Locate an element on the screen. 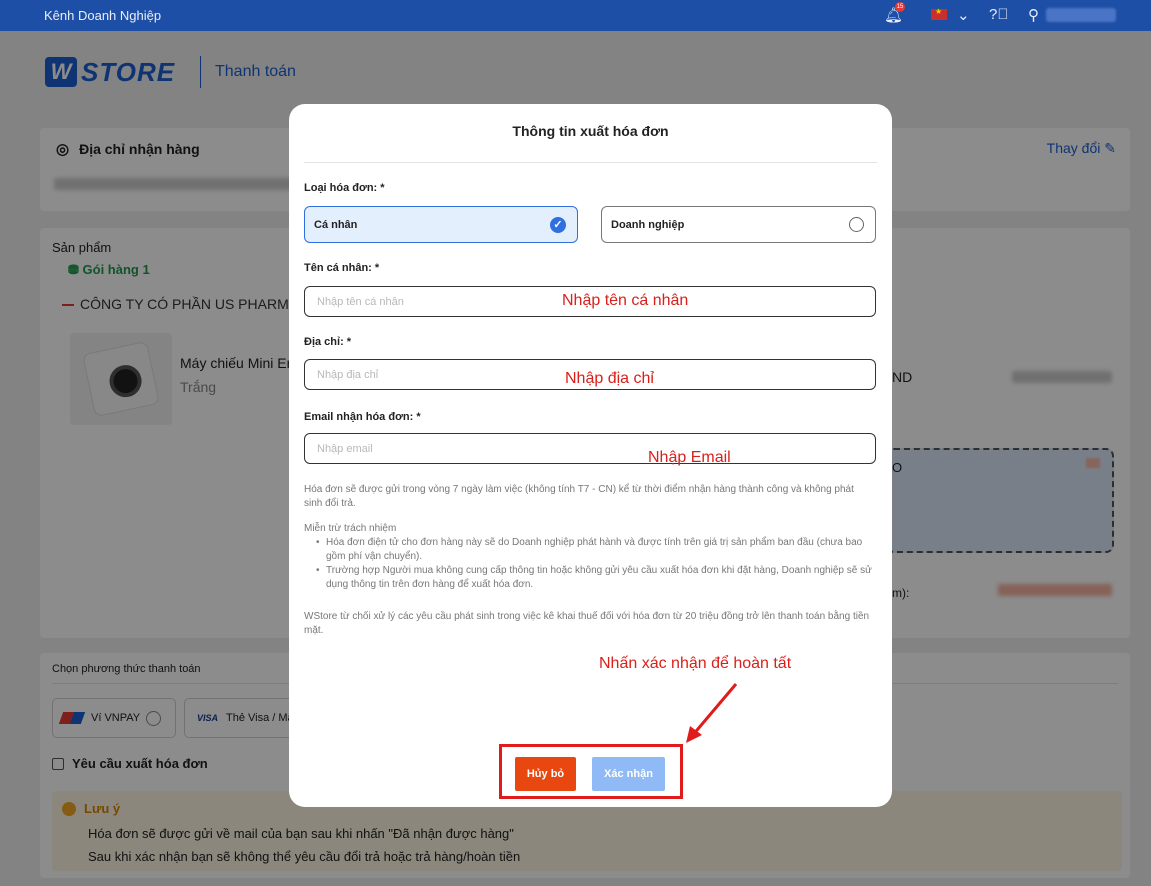  email-input is located at coordinates (590, 448).